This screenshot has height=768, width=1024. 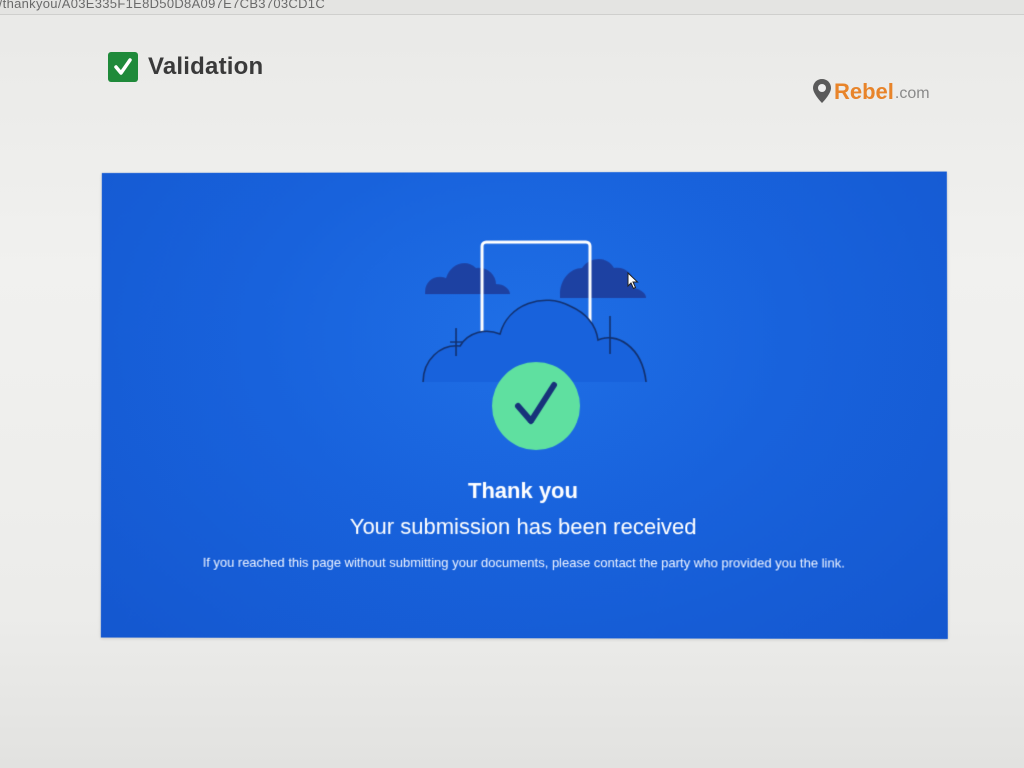 What do you see at coordinates (633, 281) in the screenshot?
I see `mouse-cursor-icon` at bounding box center [633, 281].